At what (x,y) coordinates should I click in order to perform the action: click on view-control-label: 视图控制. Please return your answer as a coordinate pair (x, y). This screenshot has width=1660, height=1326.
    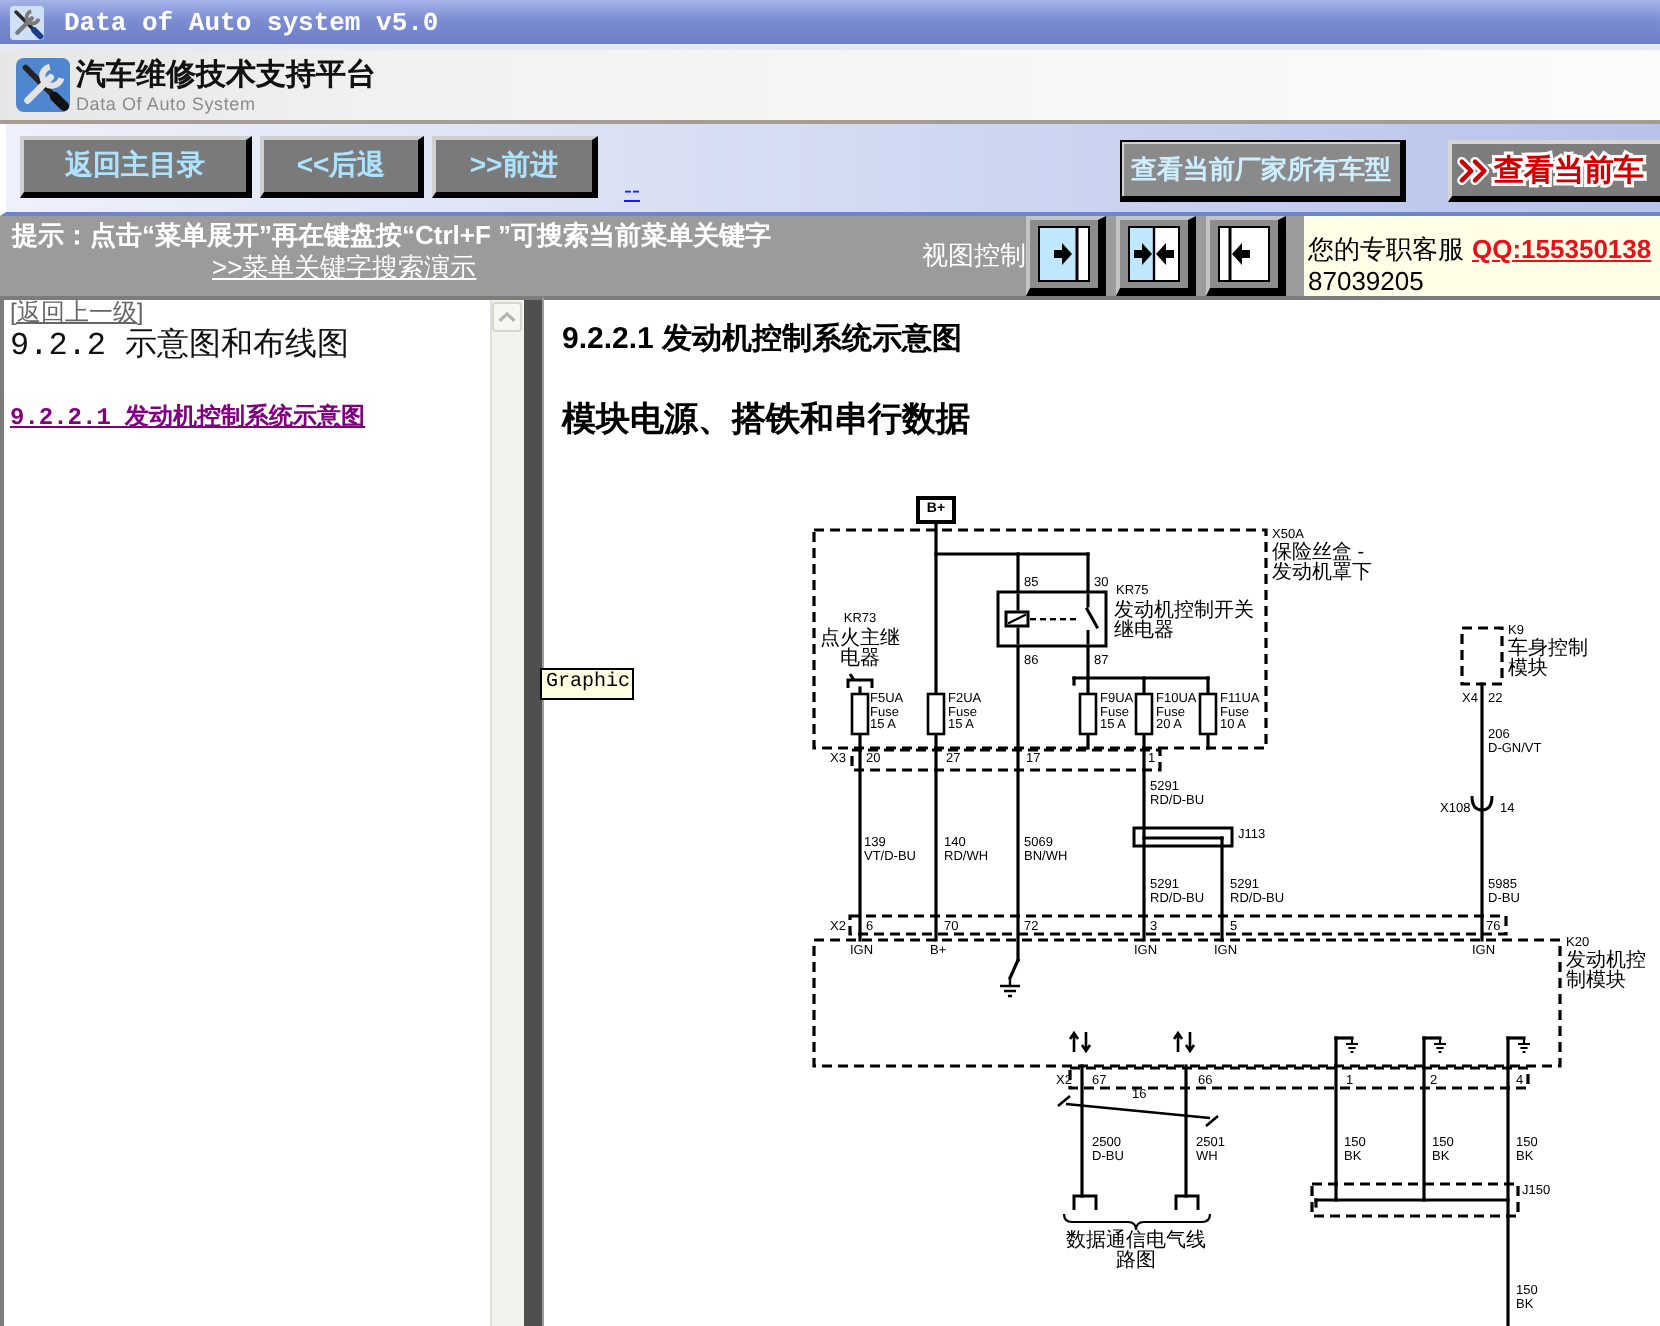
    Looking at the image, I should click on (974, 256).